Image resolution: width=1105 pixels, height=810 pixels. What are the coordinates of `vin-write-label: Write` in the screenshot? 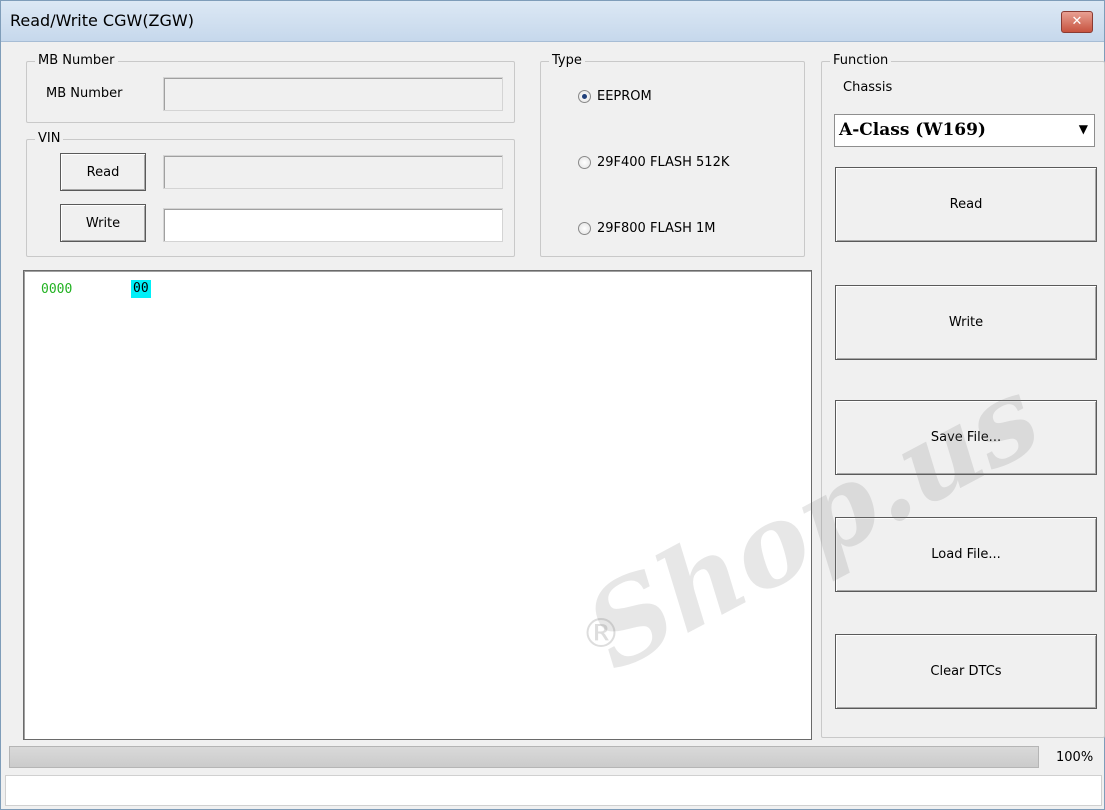 It's located at (103, 223).